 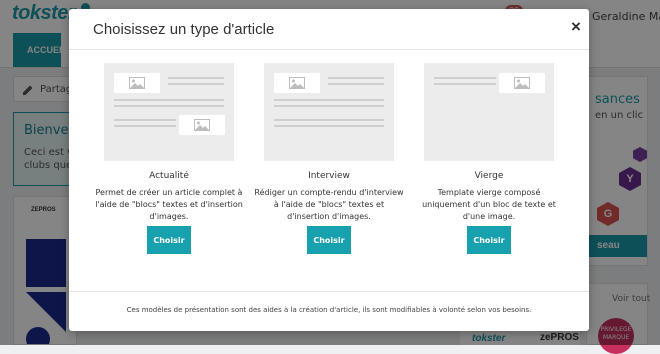 I want to click on description-line: l'aide de "blocs" textes et d'insertion, so click(x=169, y=204).